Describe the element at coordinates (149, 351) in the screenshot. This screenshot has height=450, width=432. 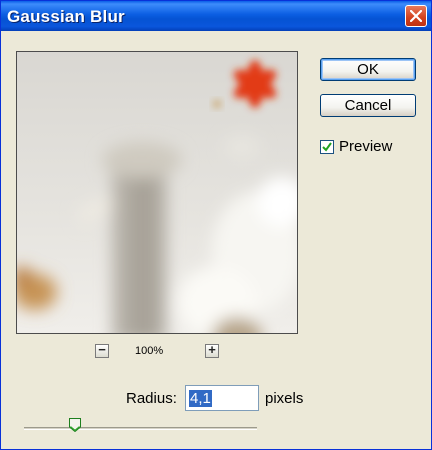
I see `zoom-level: 100%` at that location.